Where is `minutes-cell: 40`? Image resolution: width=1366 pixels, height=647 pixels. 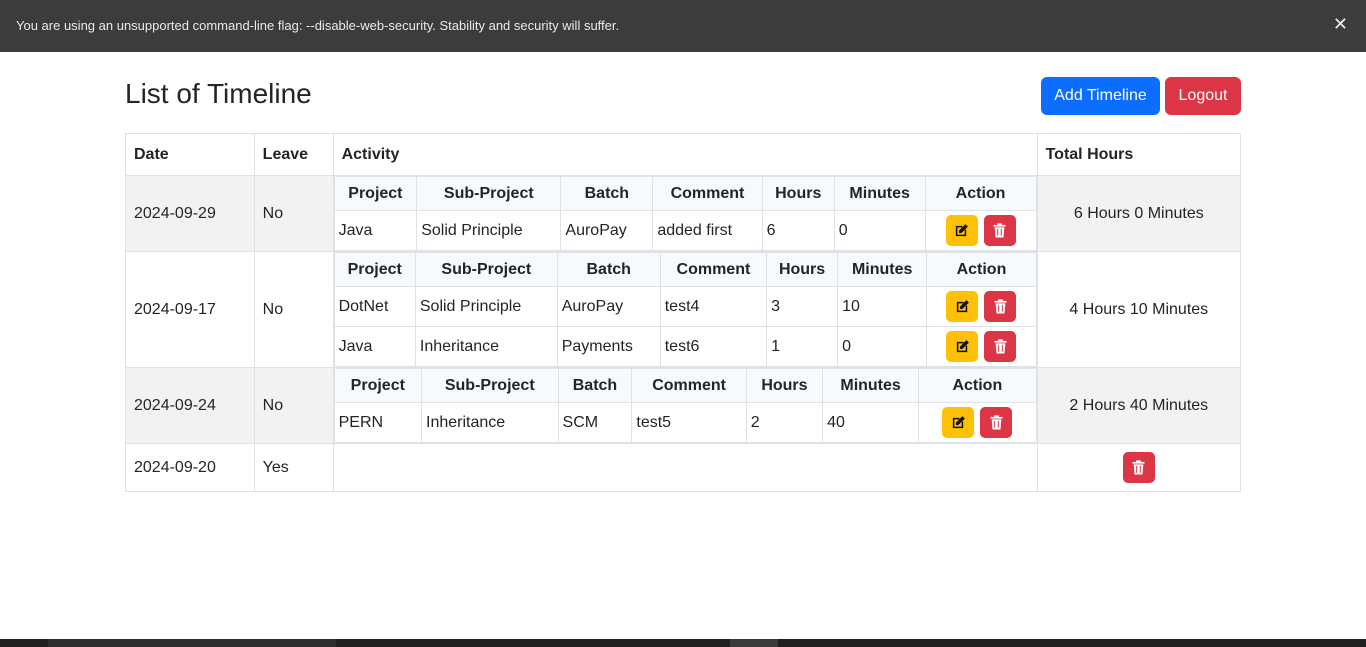
minutes-cell: 40 is located at coordinates (871, 422).